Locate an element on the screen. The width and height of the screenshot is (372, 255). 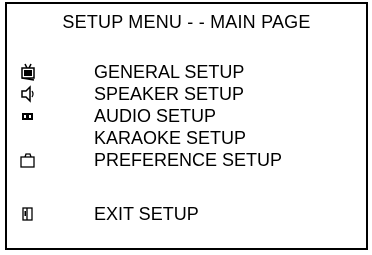
menu-item-exit-setup: EXIT SETUP is located at coordinates (177, 214).